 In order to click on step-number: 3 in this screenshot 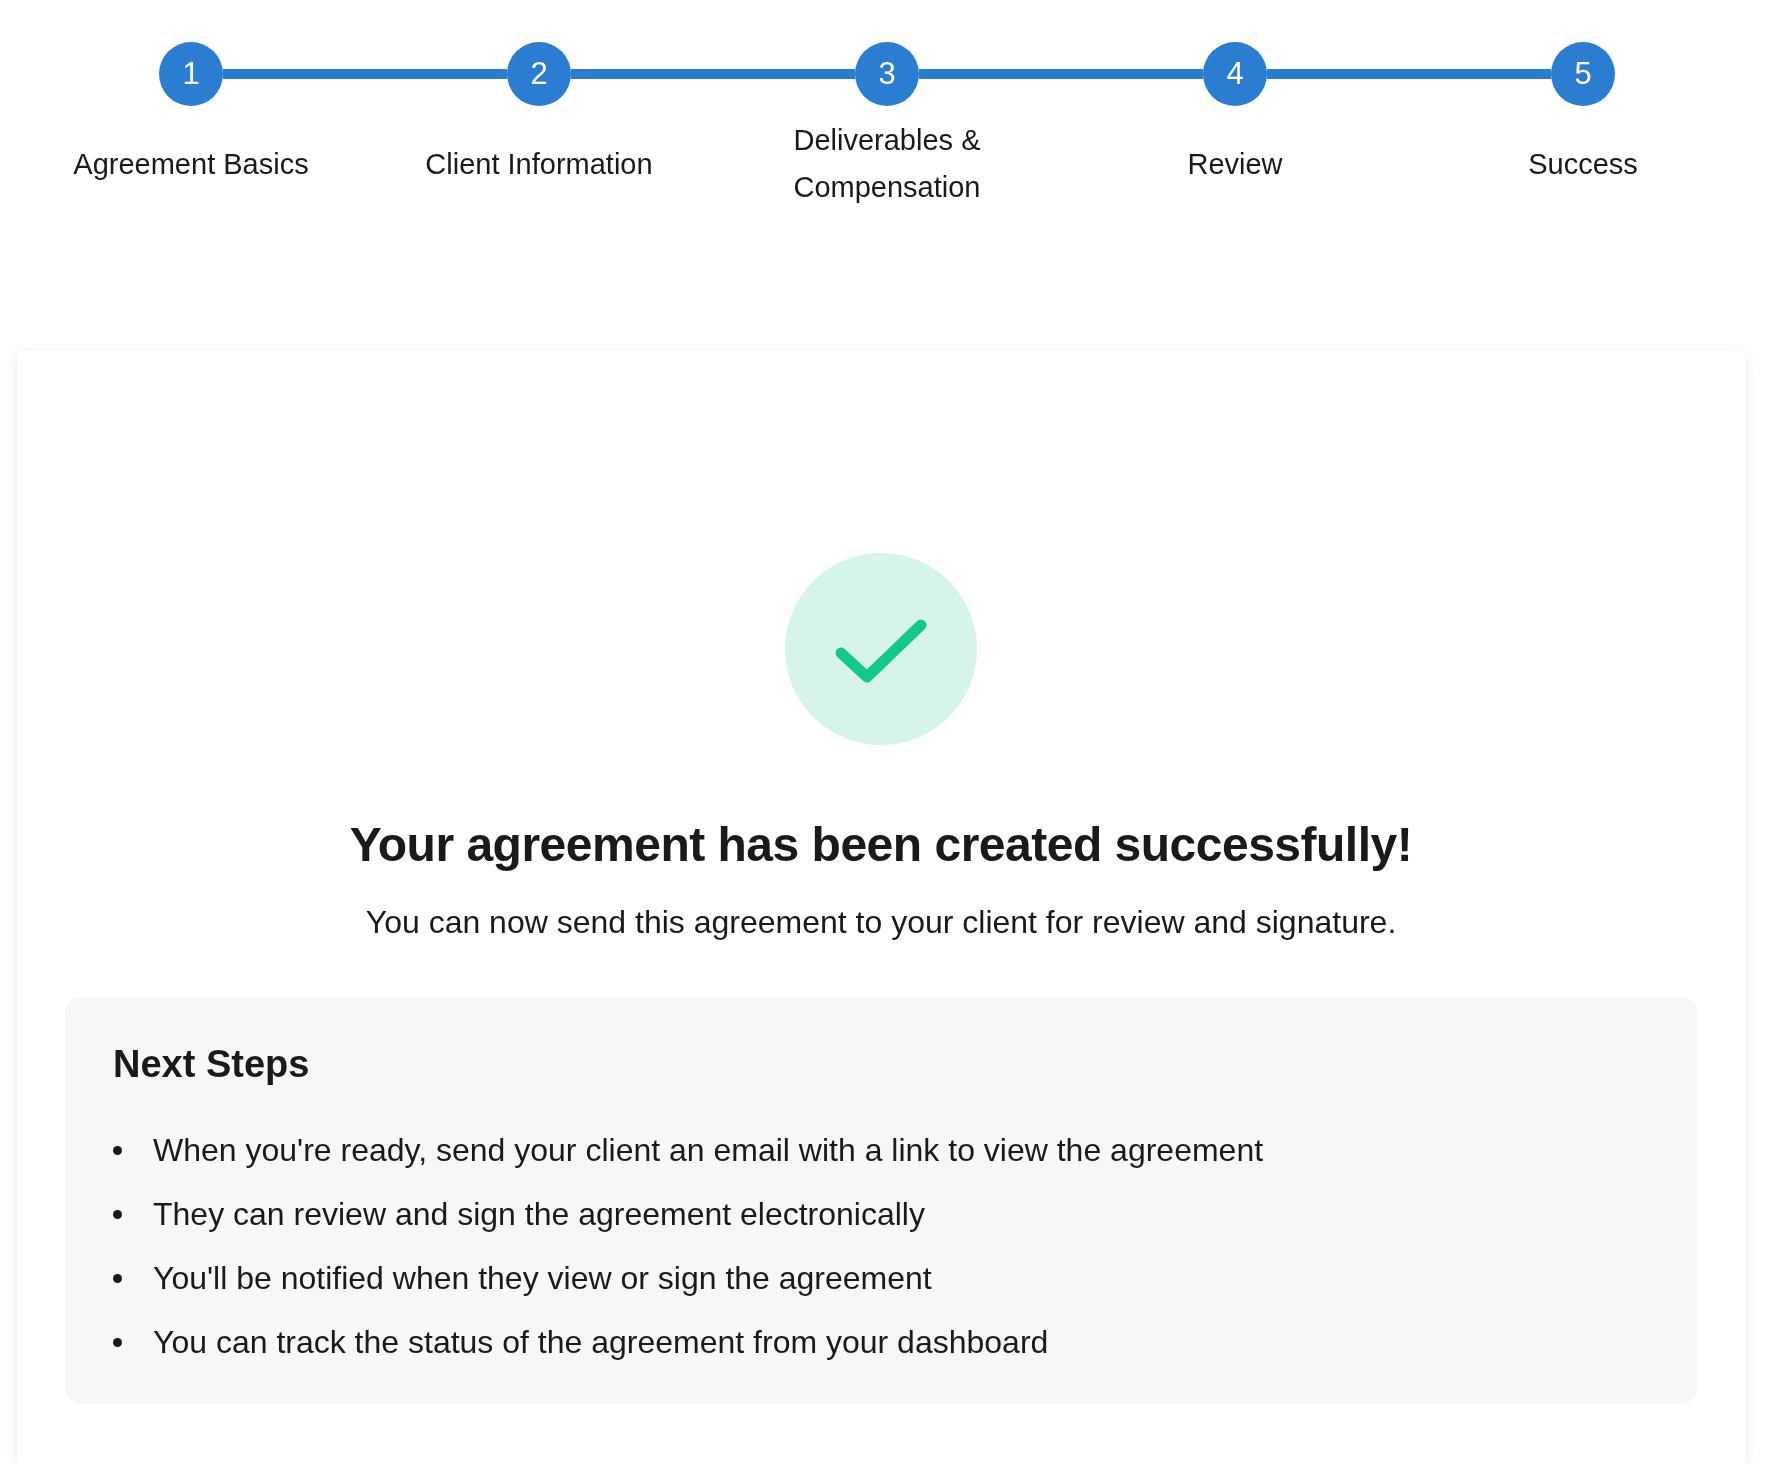, I will do `click(887, 74)`.